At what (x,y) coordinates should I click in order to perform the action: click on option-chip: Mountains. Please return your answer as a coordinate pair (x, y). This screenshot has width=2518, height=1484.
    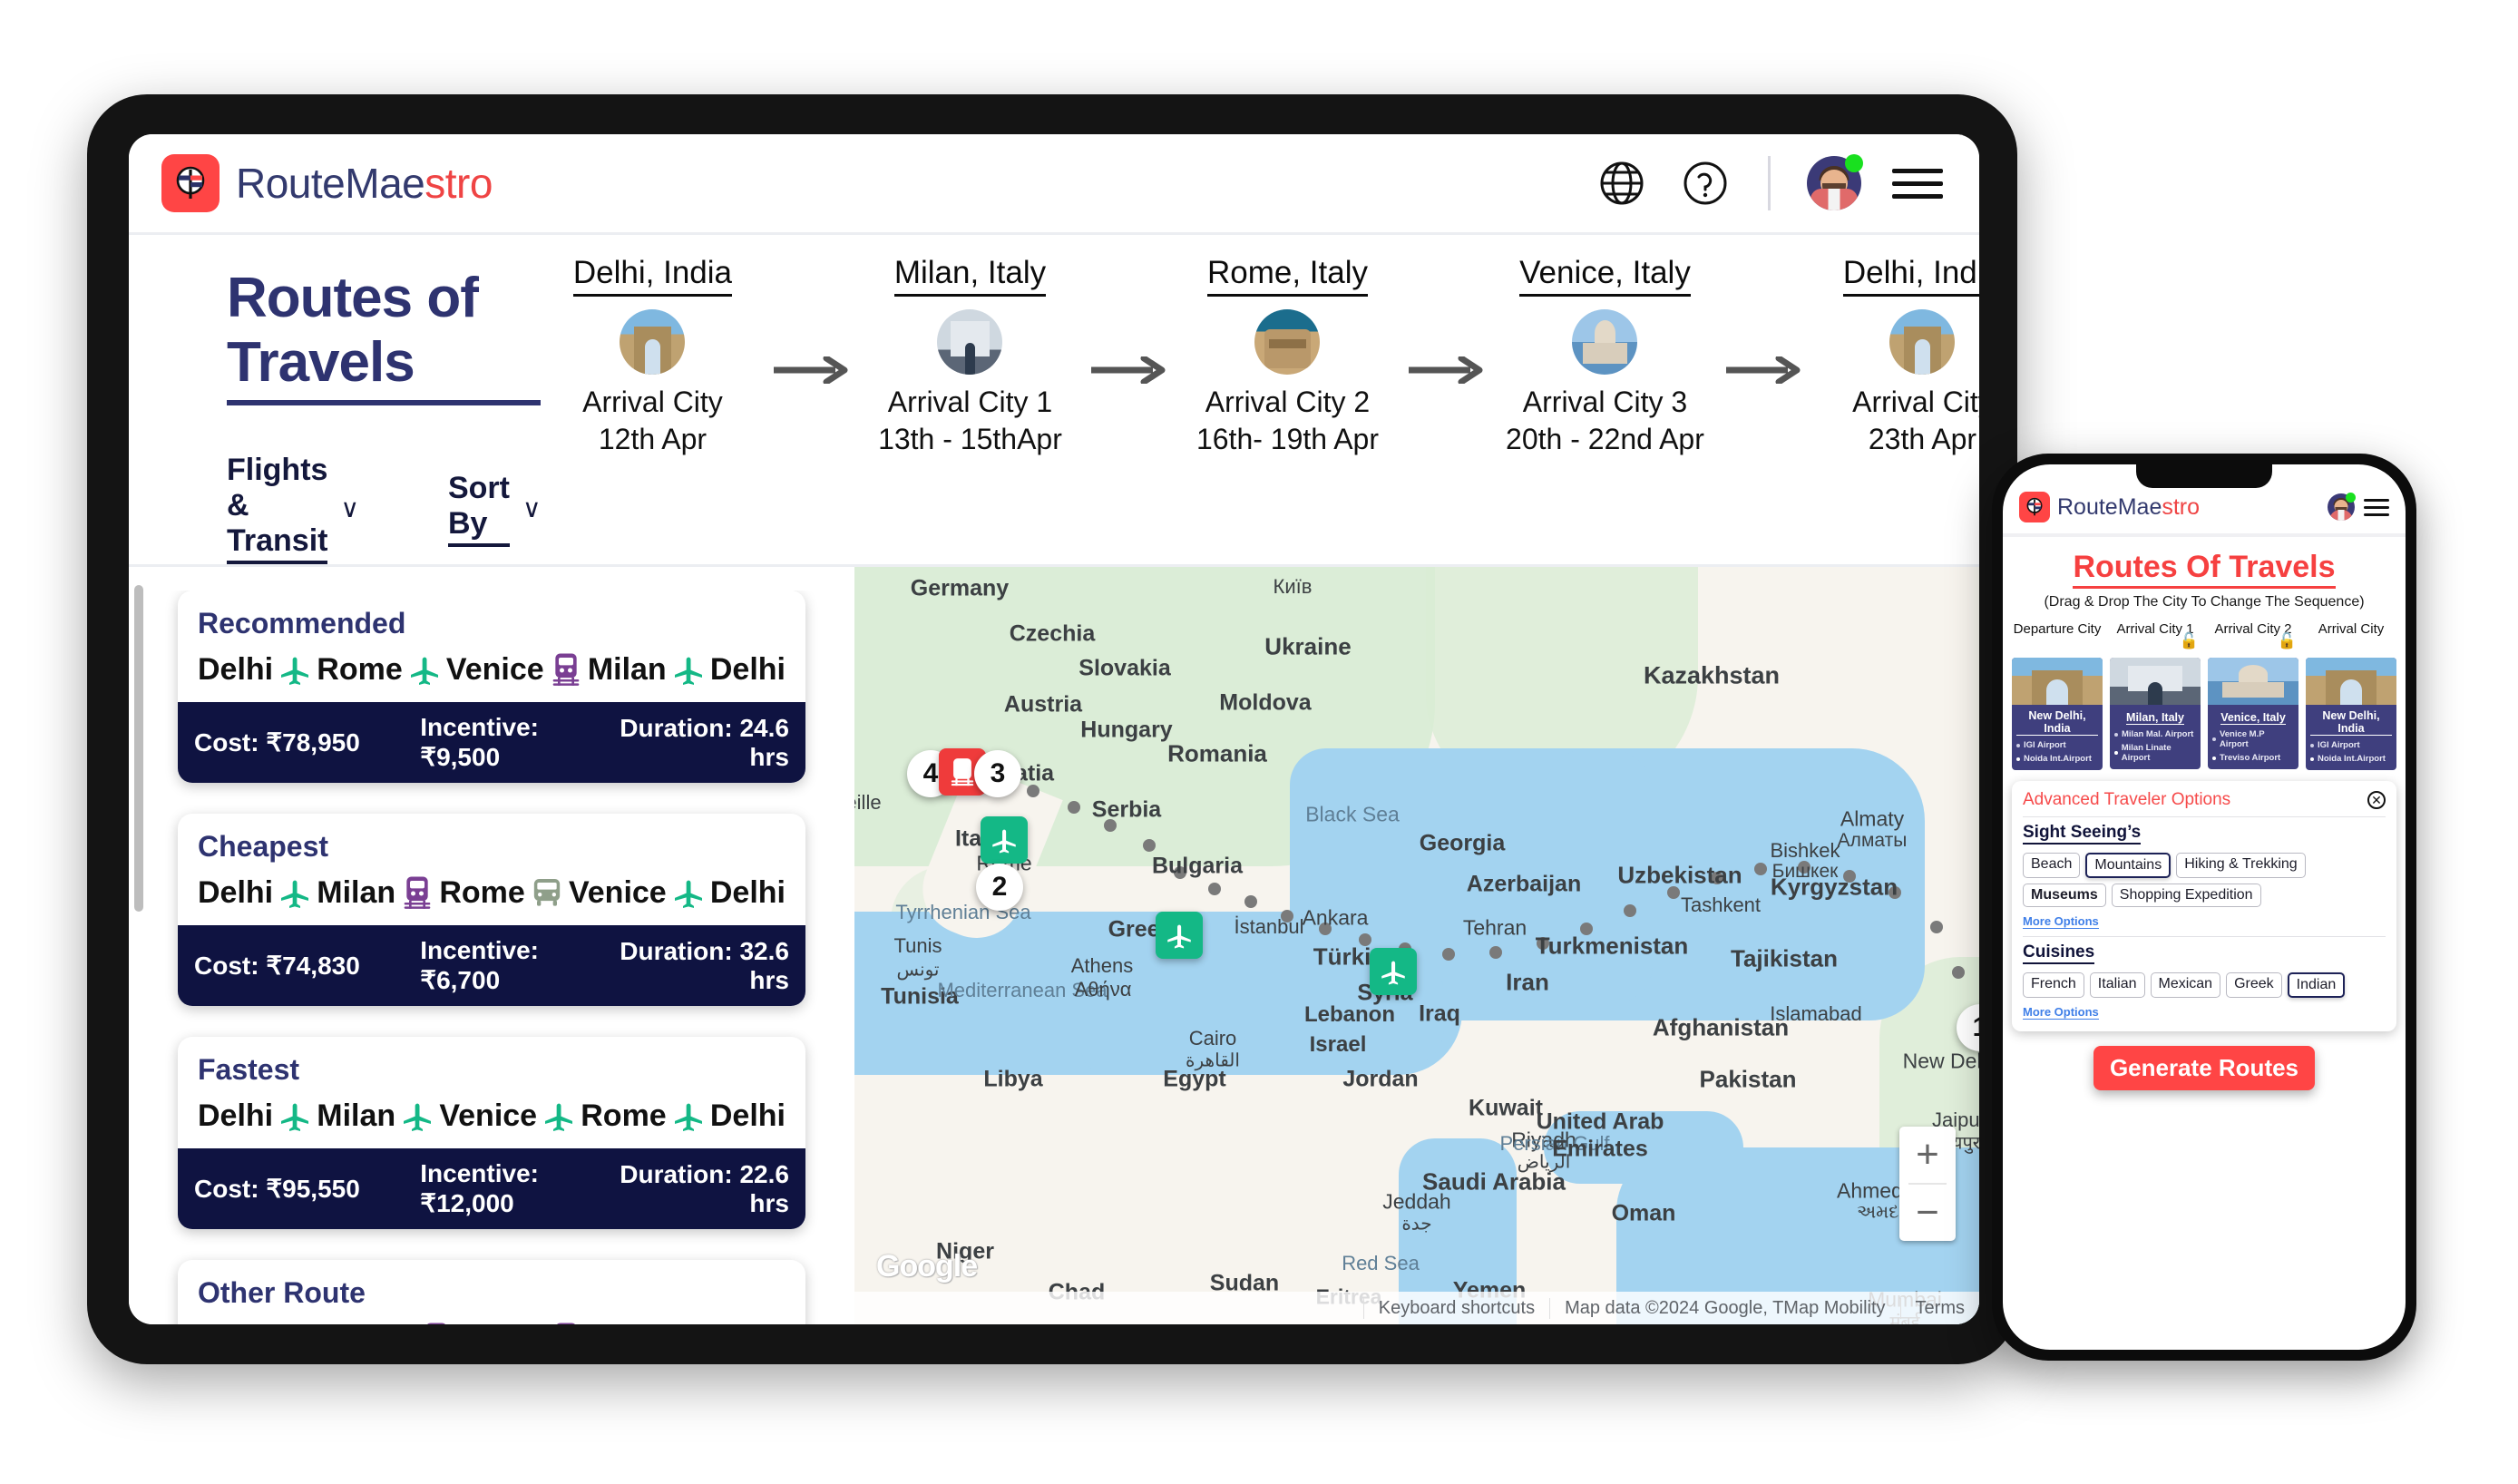
    Looking at the image, I should click on (2128, 865).